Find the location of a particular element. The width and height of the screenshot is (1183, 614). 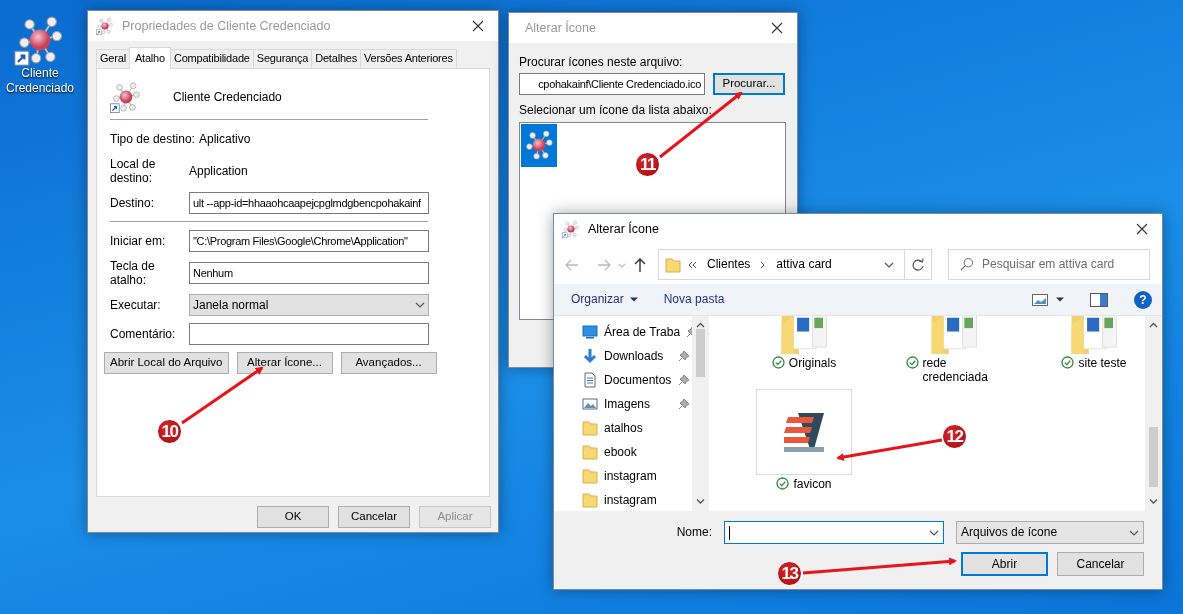

file-item: Originals is located at coordinates (804, 350).